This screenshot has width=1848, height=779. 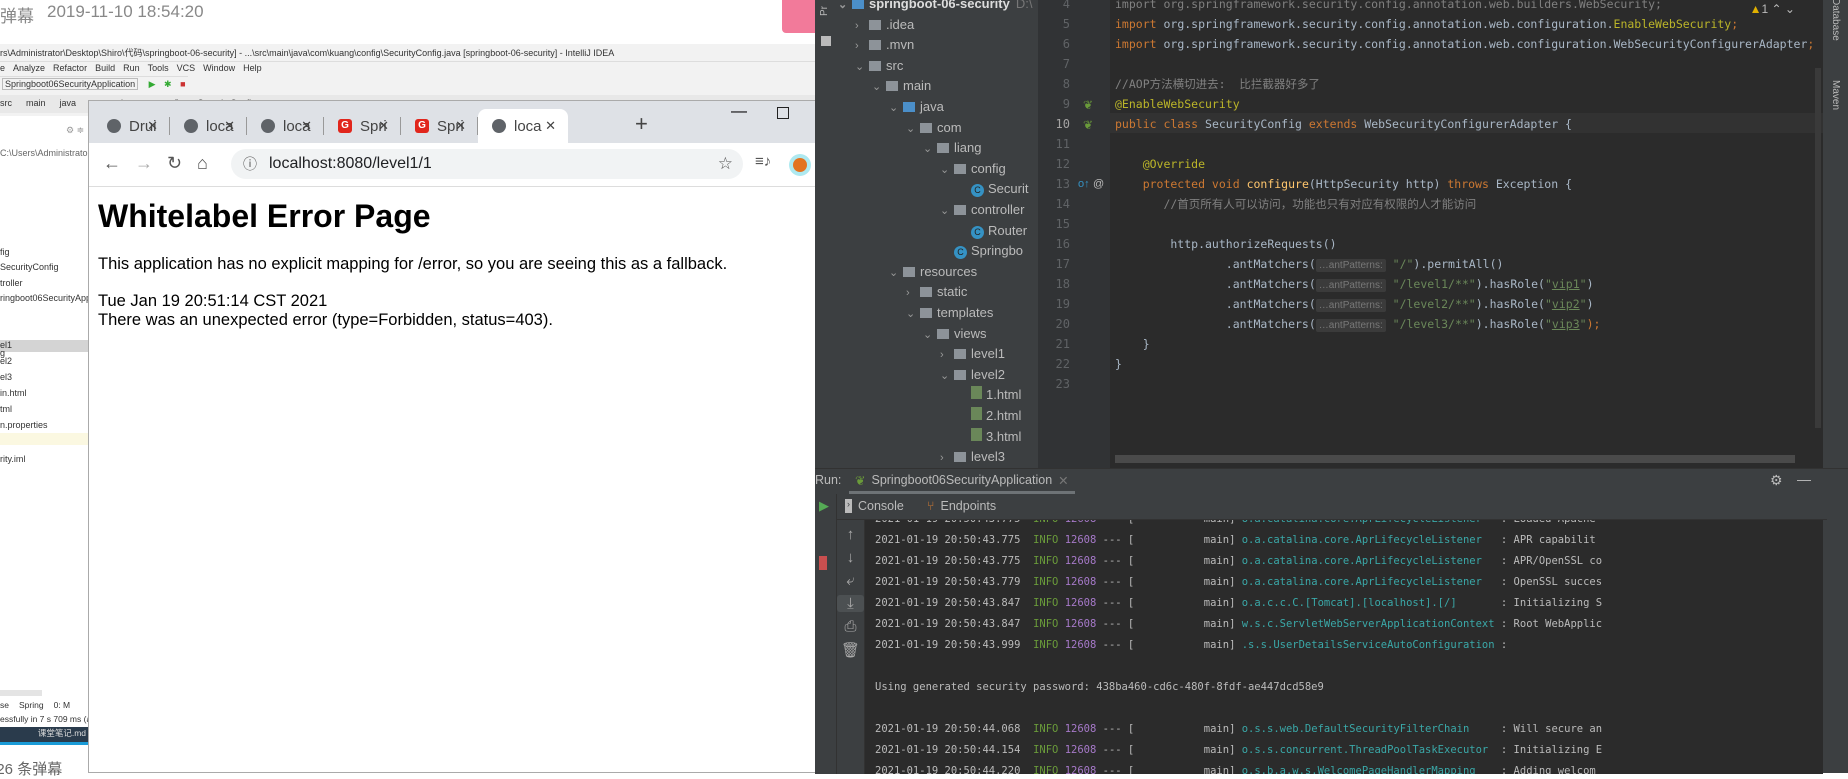 I want to click on tree-item: tml, so click(x=6, y=409).